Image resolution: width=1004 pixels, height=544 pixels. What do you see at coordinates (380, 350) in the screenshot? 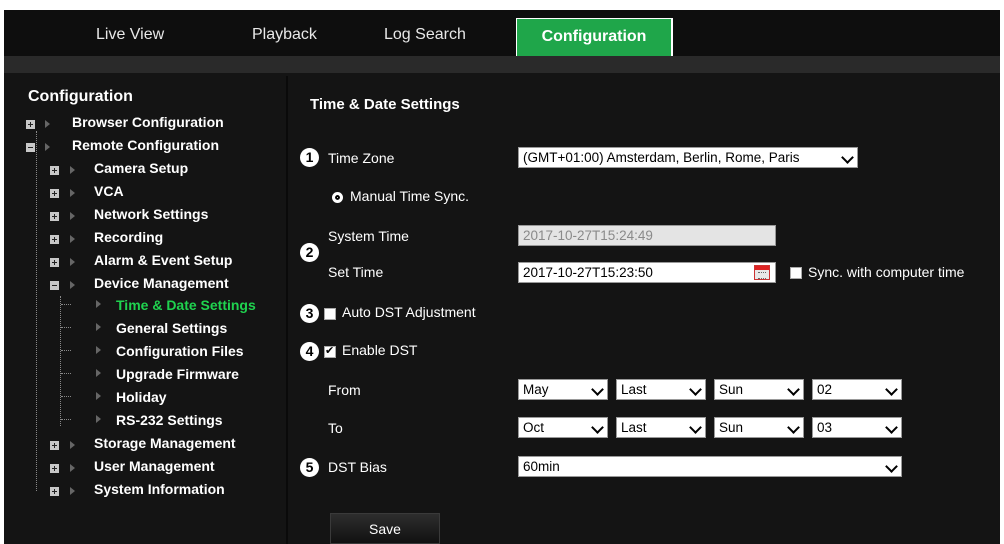
I see `enable-dst-label: Enable DST` at bounding box center [380, 350].